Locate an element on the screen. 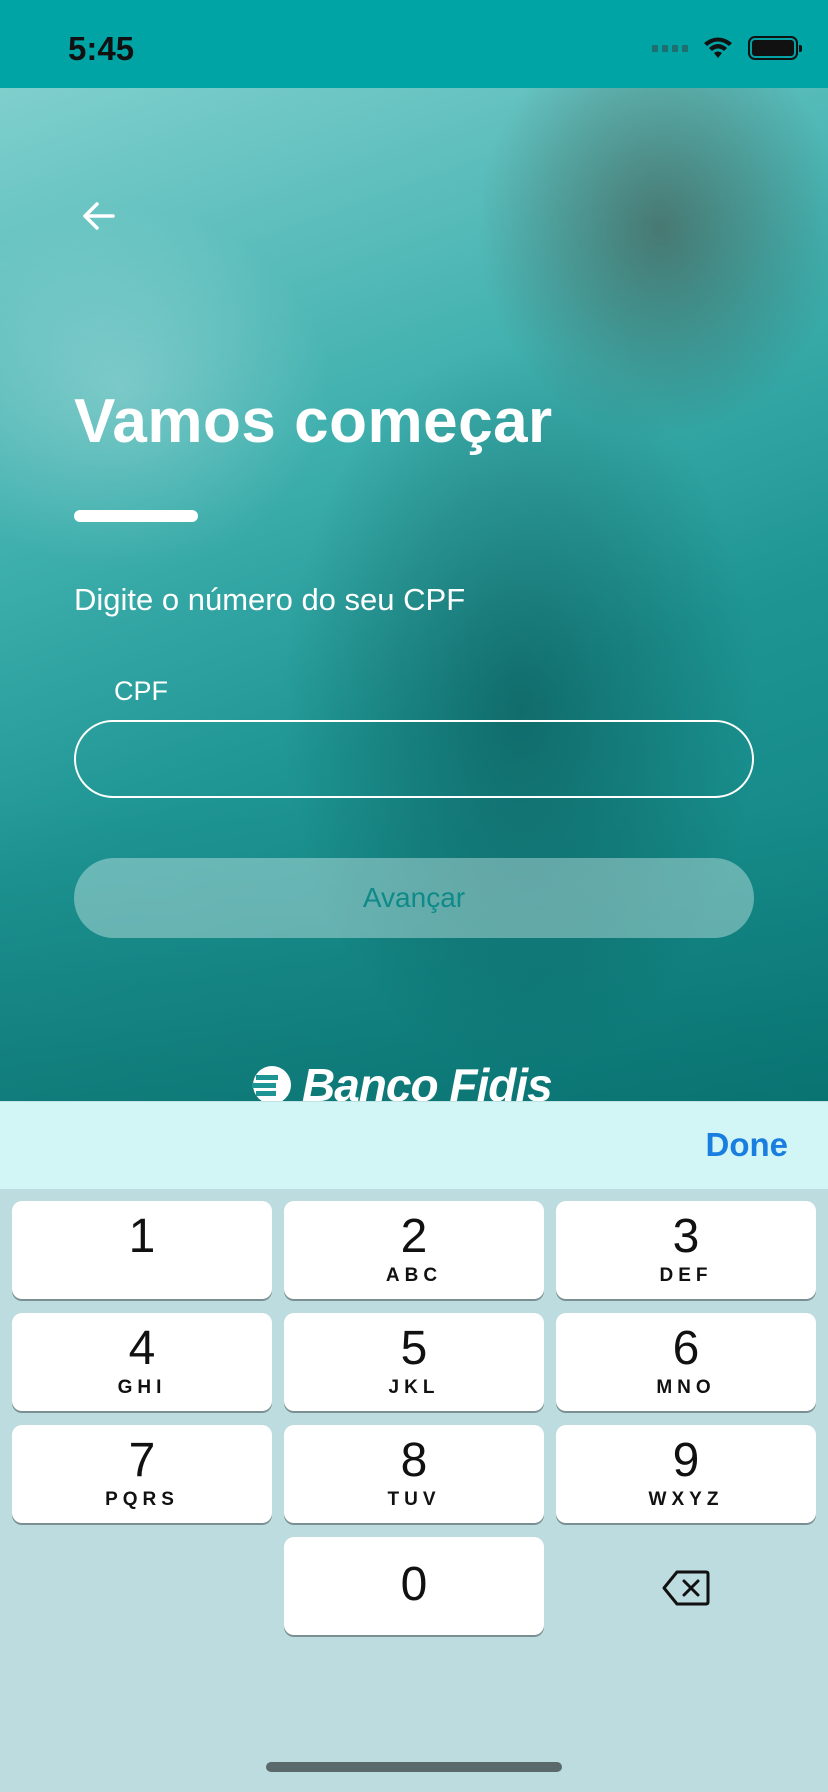 The image size is (828, 1792). advance-button: Avançar is located at coordinates (414, 898).